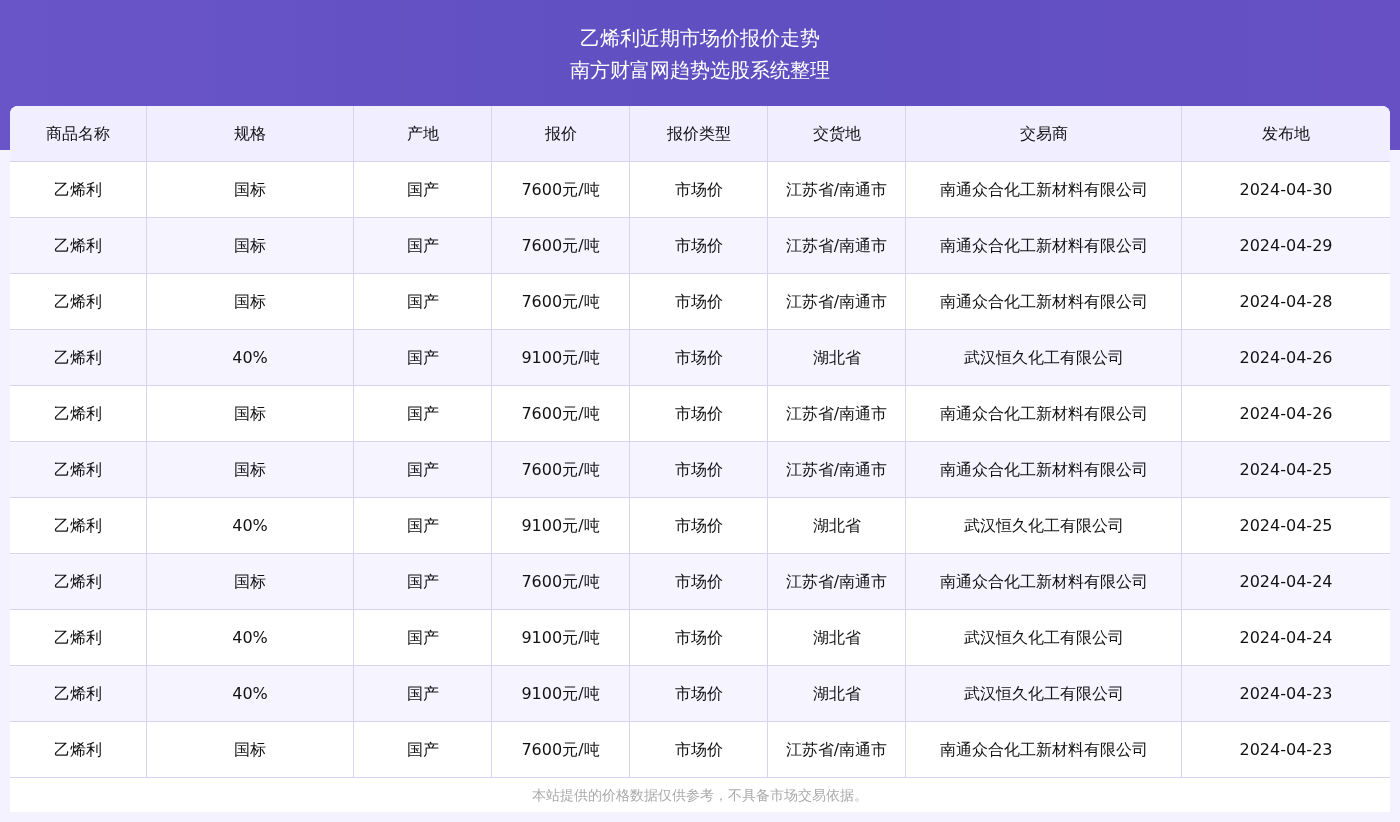  What do you see at coordinates (700, 38) in the screenshot?
I see `page-title: 乙烯利近期市场价报价走势` at bounding box center [700, 38].